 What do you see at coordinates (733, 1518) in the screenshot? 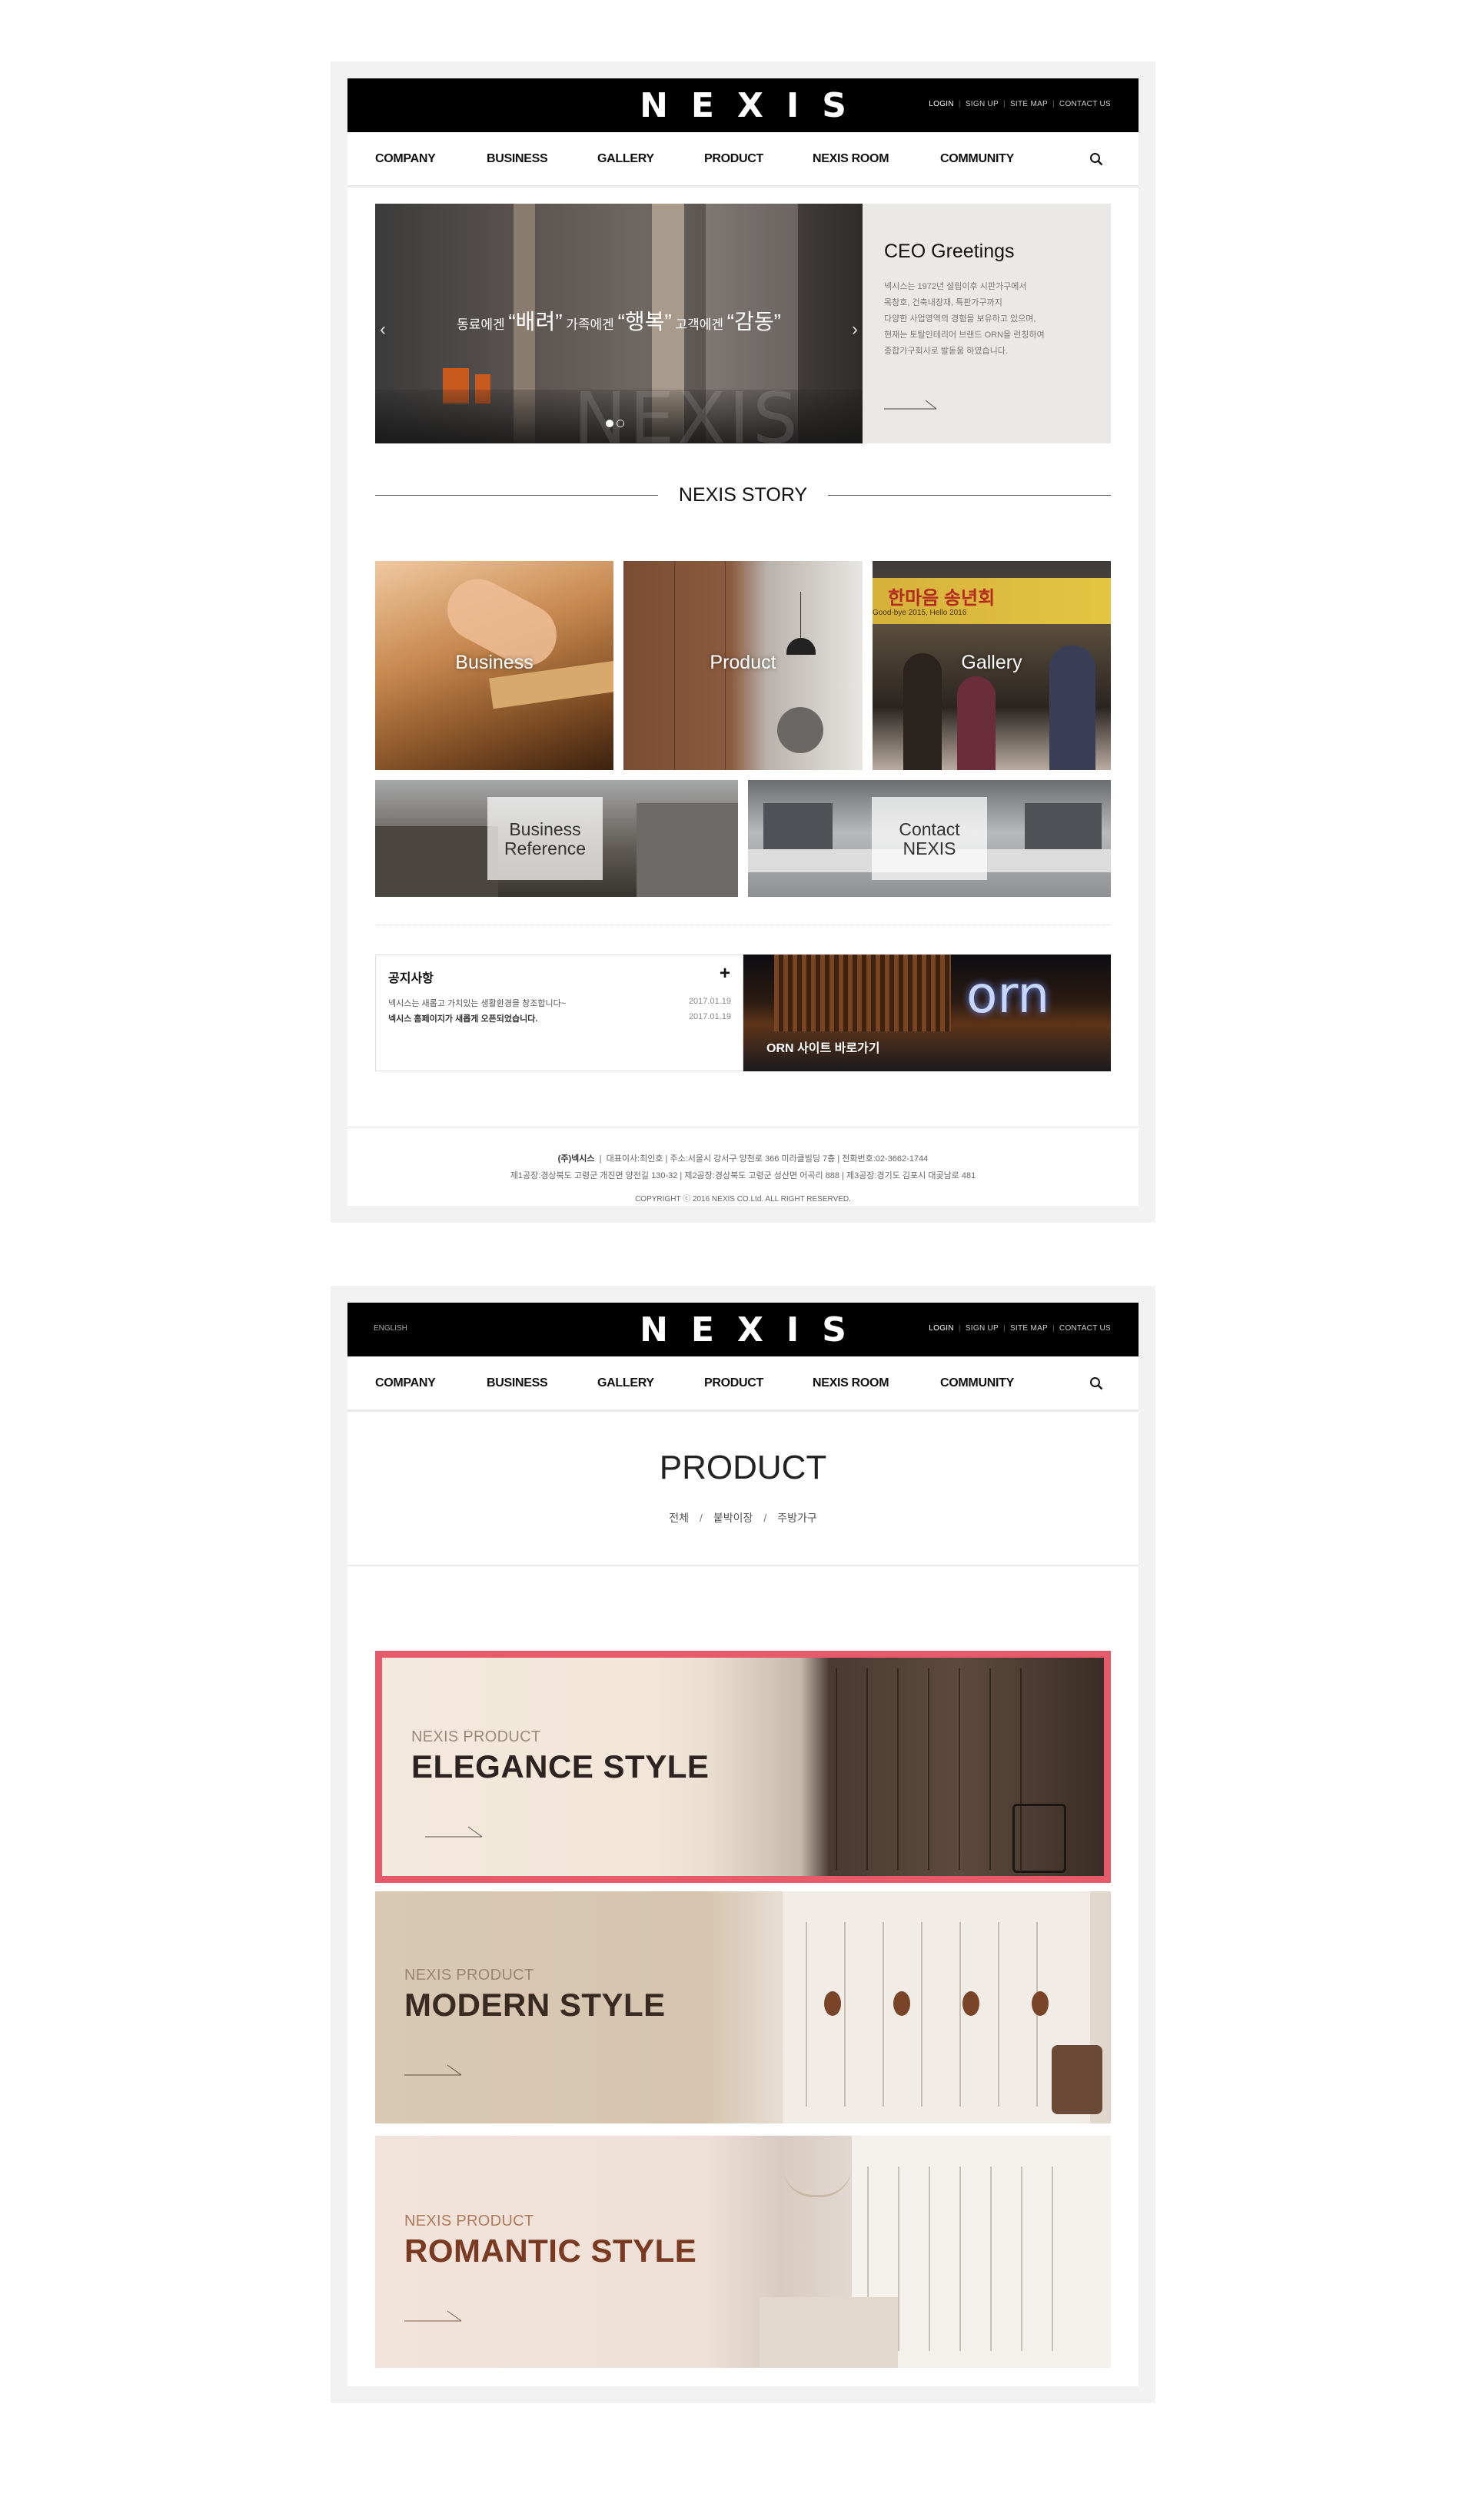
I see `tab-built-in-closet: 붙박이장` at bounding box center [733, 1518].